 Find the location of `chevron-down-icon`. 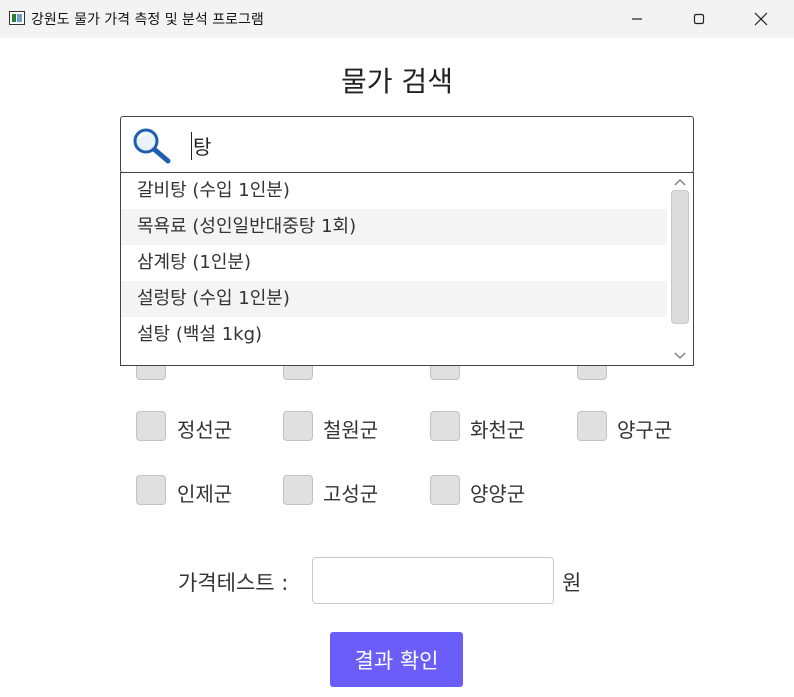

chevron-down-icon is located at coordinates (680, 355).